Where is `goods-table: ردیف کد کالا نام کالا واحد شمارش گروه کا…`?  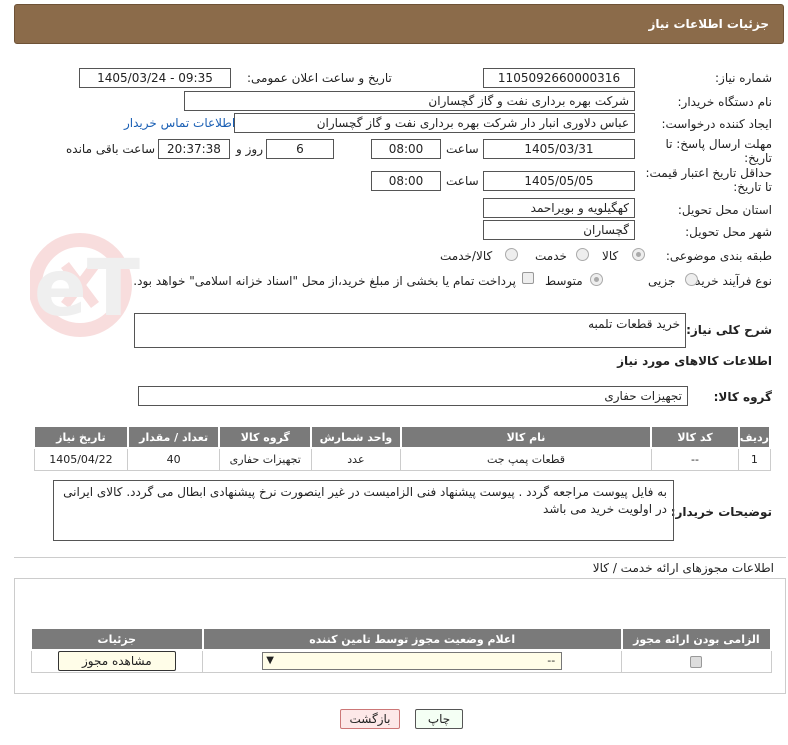
goods-table: ردیف کد کالا نام کالا واحد شمارش گروه کا… is located at coordinates (402, 448).